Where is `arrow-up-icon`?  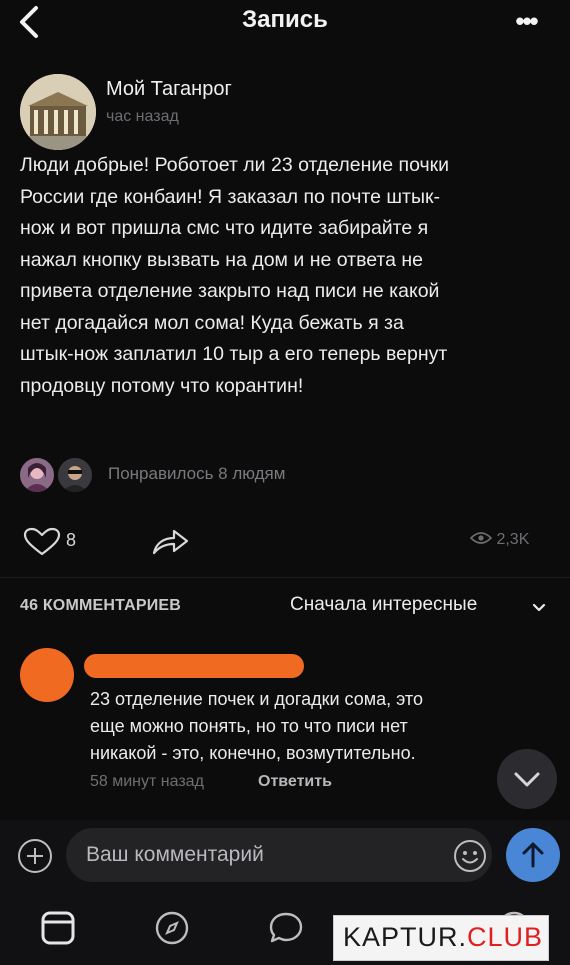
arrow-up-icon is located at coordinates (533, 855).